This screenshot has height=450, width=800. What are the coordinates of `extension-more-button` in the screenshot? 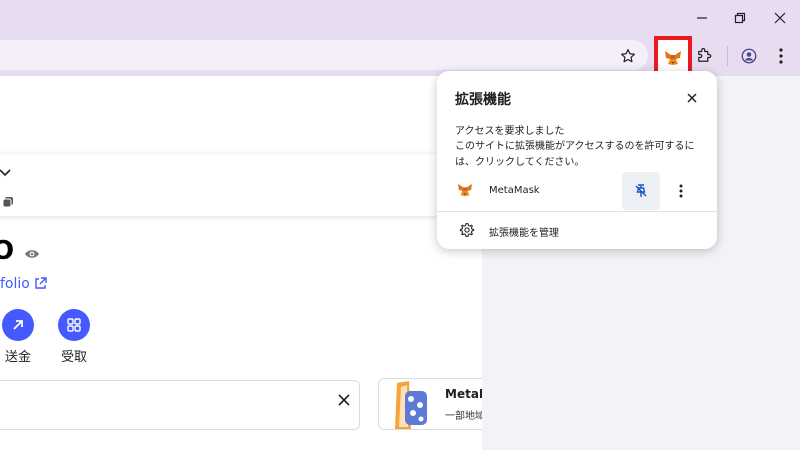 It's located at (681, 191).